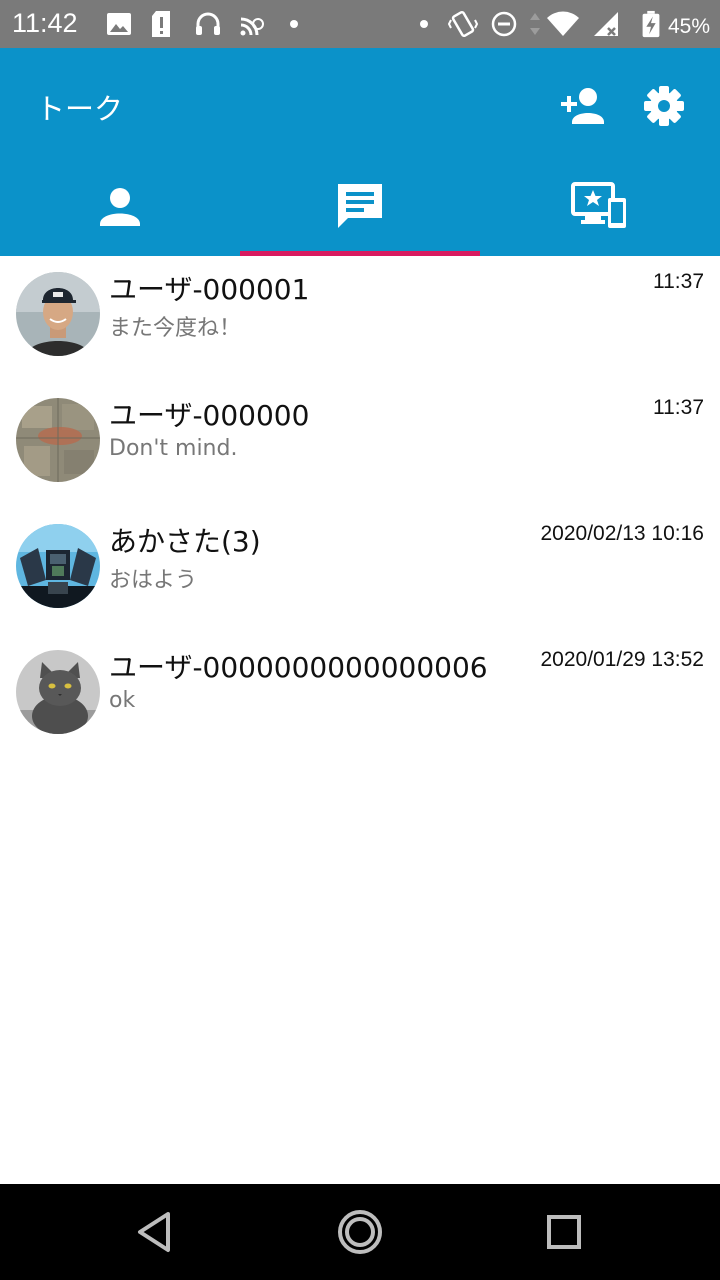 The image size is (720, 1280). I want to click on home-icon, so click(360, 1232).